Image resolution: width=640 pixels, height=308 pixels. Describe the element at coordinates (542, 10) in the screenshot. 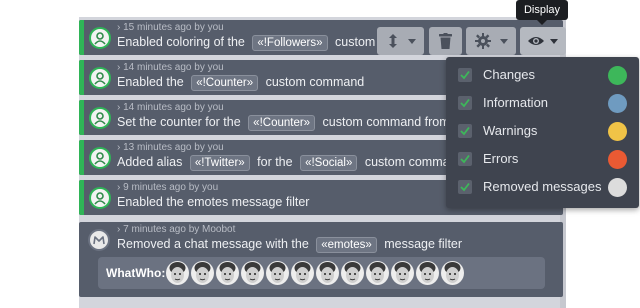

I see `display-tooltip: Display` at that location.